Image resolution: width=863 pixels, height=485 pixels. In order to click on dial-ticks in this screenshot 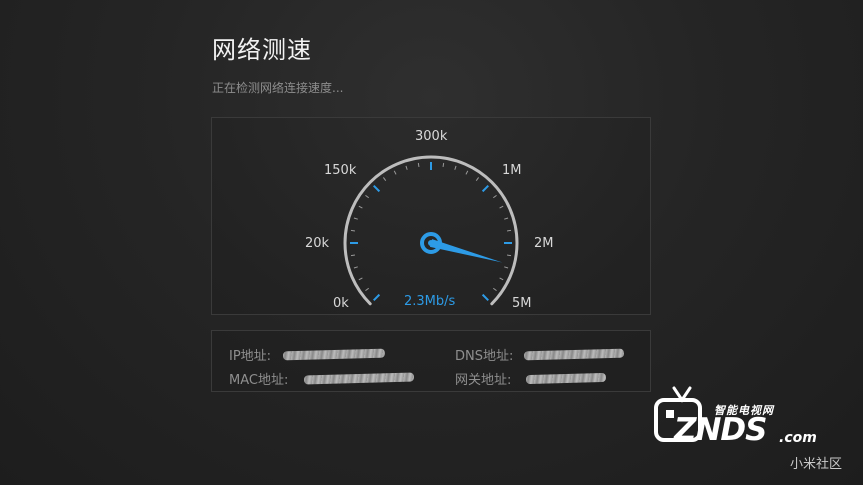, I will do `click(431, 231)`.